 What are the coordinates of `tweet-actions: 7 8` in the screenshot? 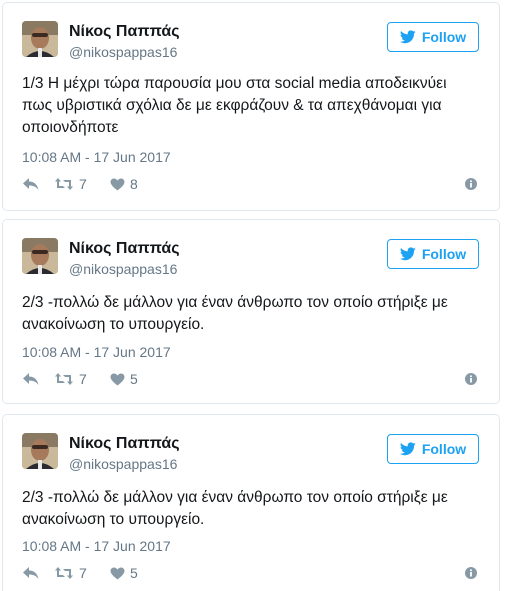 It's located at (250, 184).